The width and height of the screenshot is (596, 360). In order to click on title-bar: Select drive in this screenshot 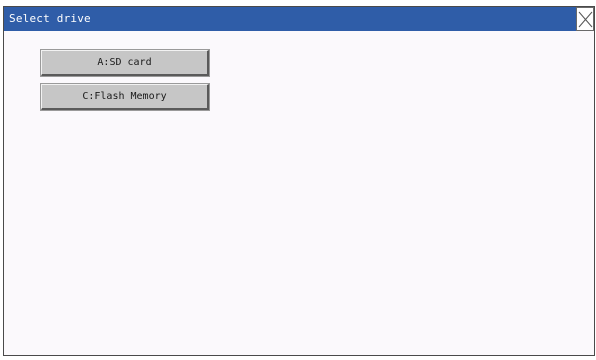, I will do `click(299, 19)`.